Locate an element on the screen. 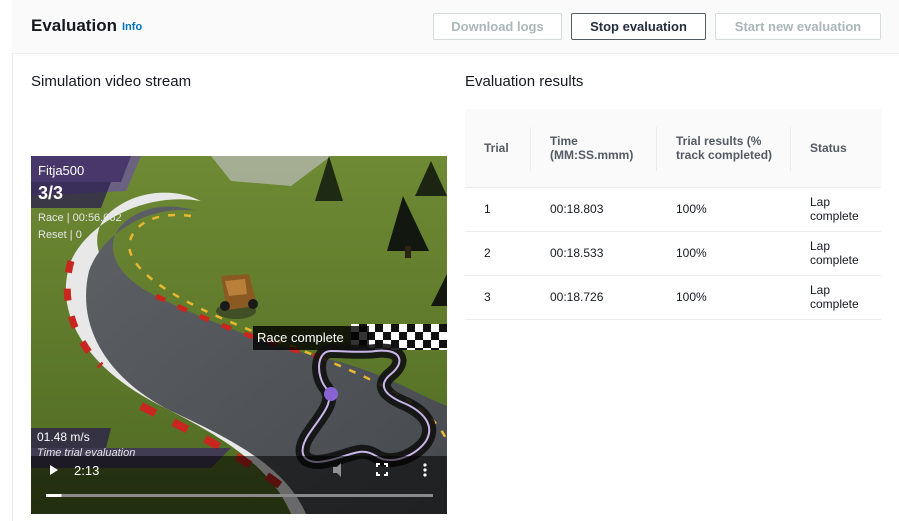 This screenshot has width=899, height=521. trial-cell: 3 is located at coordinates (498, 297).